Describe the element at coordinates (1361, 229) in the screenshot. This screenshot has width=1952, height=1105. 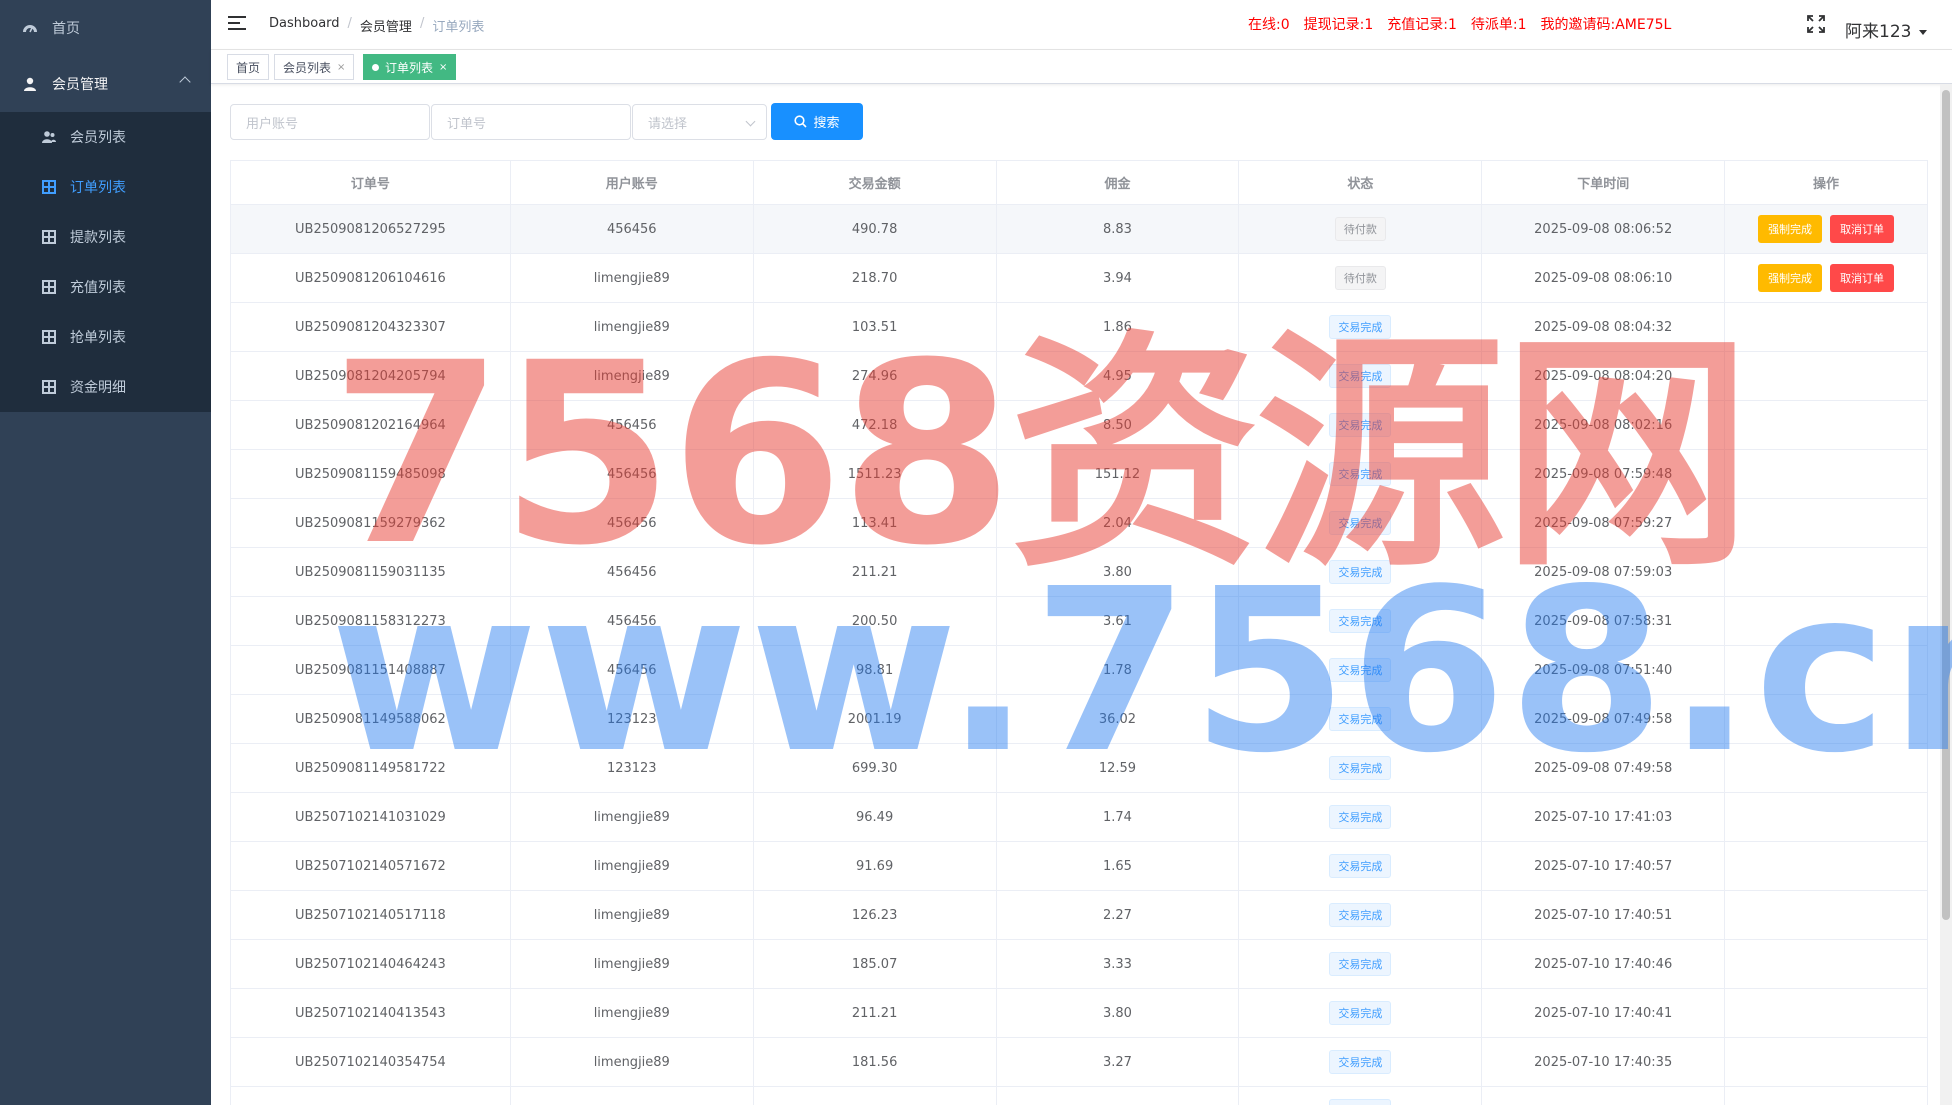
I see `status-cell: 待付款` at that location.